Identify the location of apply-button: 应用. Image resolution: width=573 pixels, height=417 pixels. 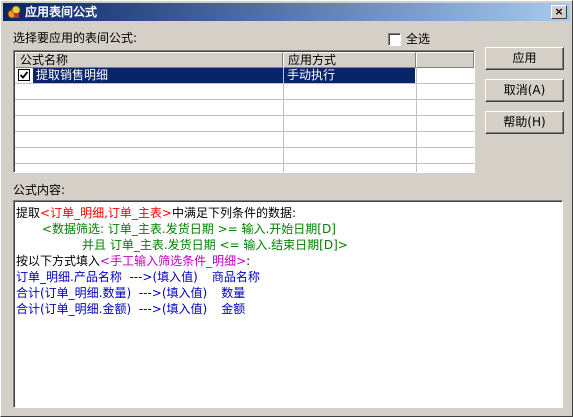
(524, 58).